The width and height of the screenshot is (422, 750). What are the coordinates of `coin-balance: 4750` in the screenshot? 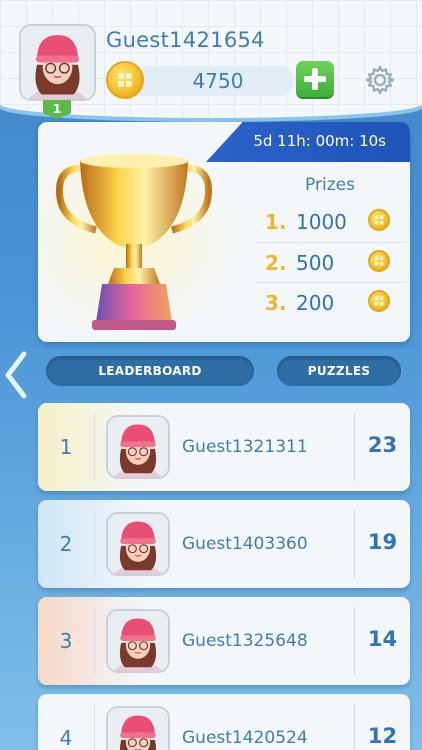 It's located at (218, 81).